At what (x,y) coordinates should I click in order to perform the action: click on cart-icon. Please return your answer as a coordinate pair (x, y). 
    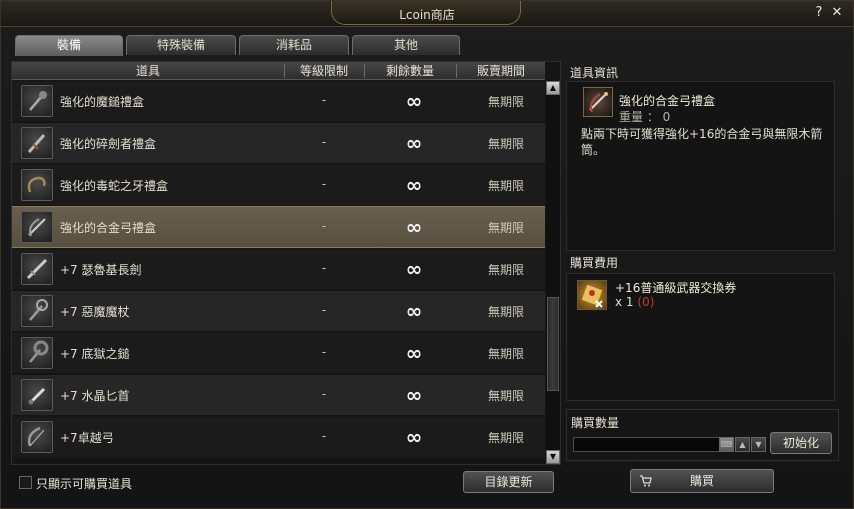
    Looking at the image, I should click on (646, 482).